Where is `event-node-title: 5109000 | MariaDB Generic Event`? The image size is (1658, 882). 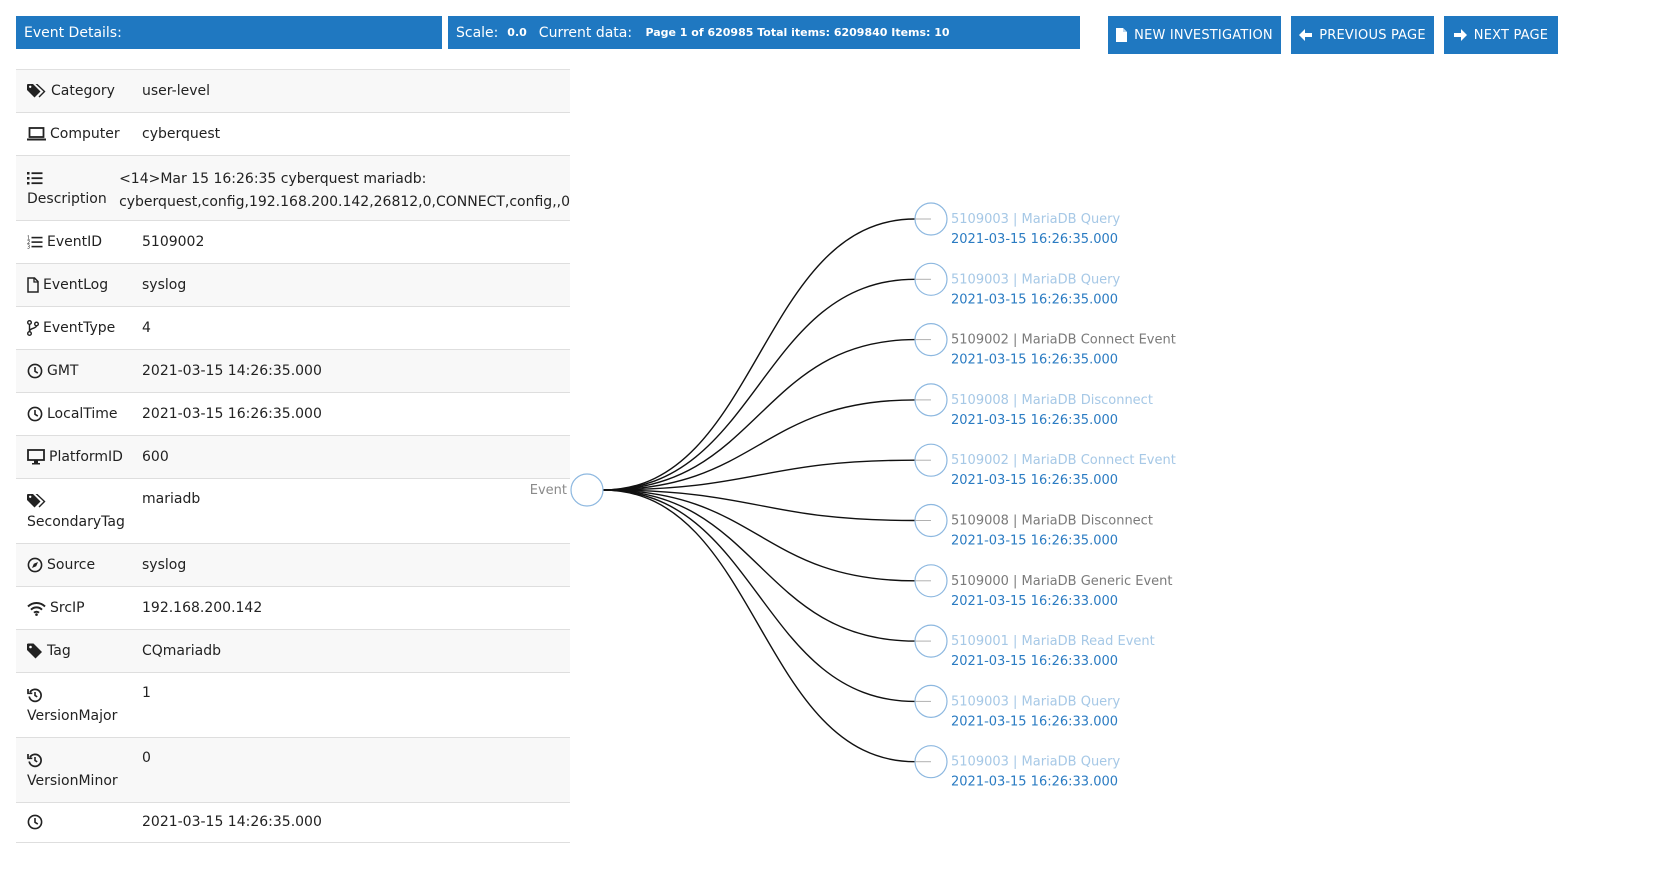
event-node-title: 5109000 | MariaDB Generic Event is located at coordinates (1062, 581).